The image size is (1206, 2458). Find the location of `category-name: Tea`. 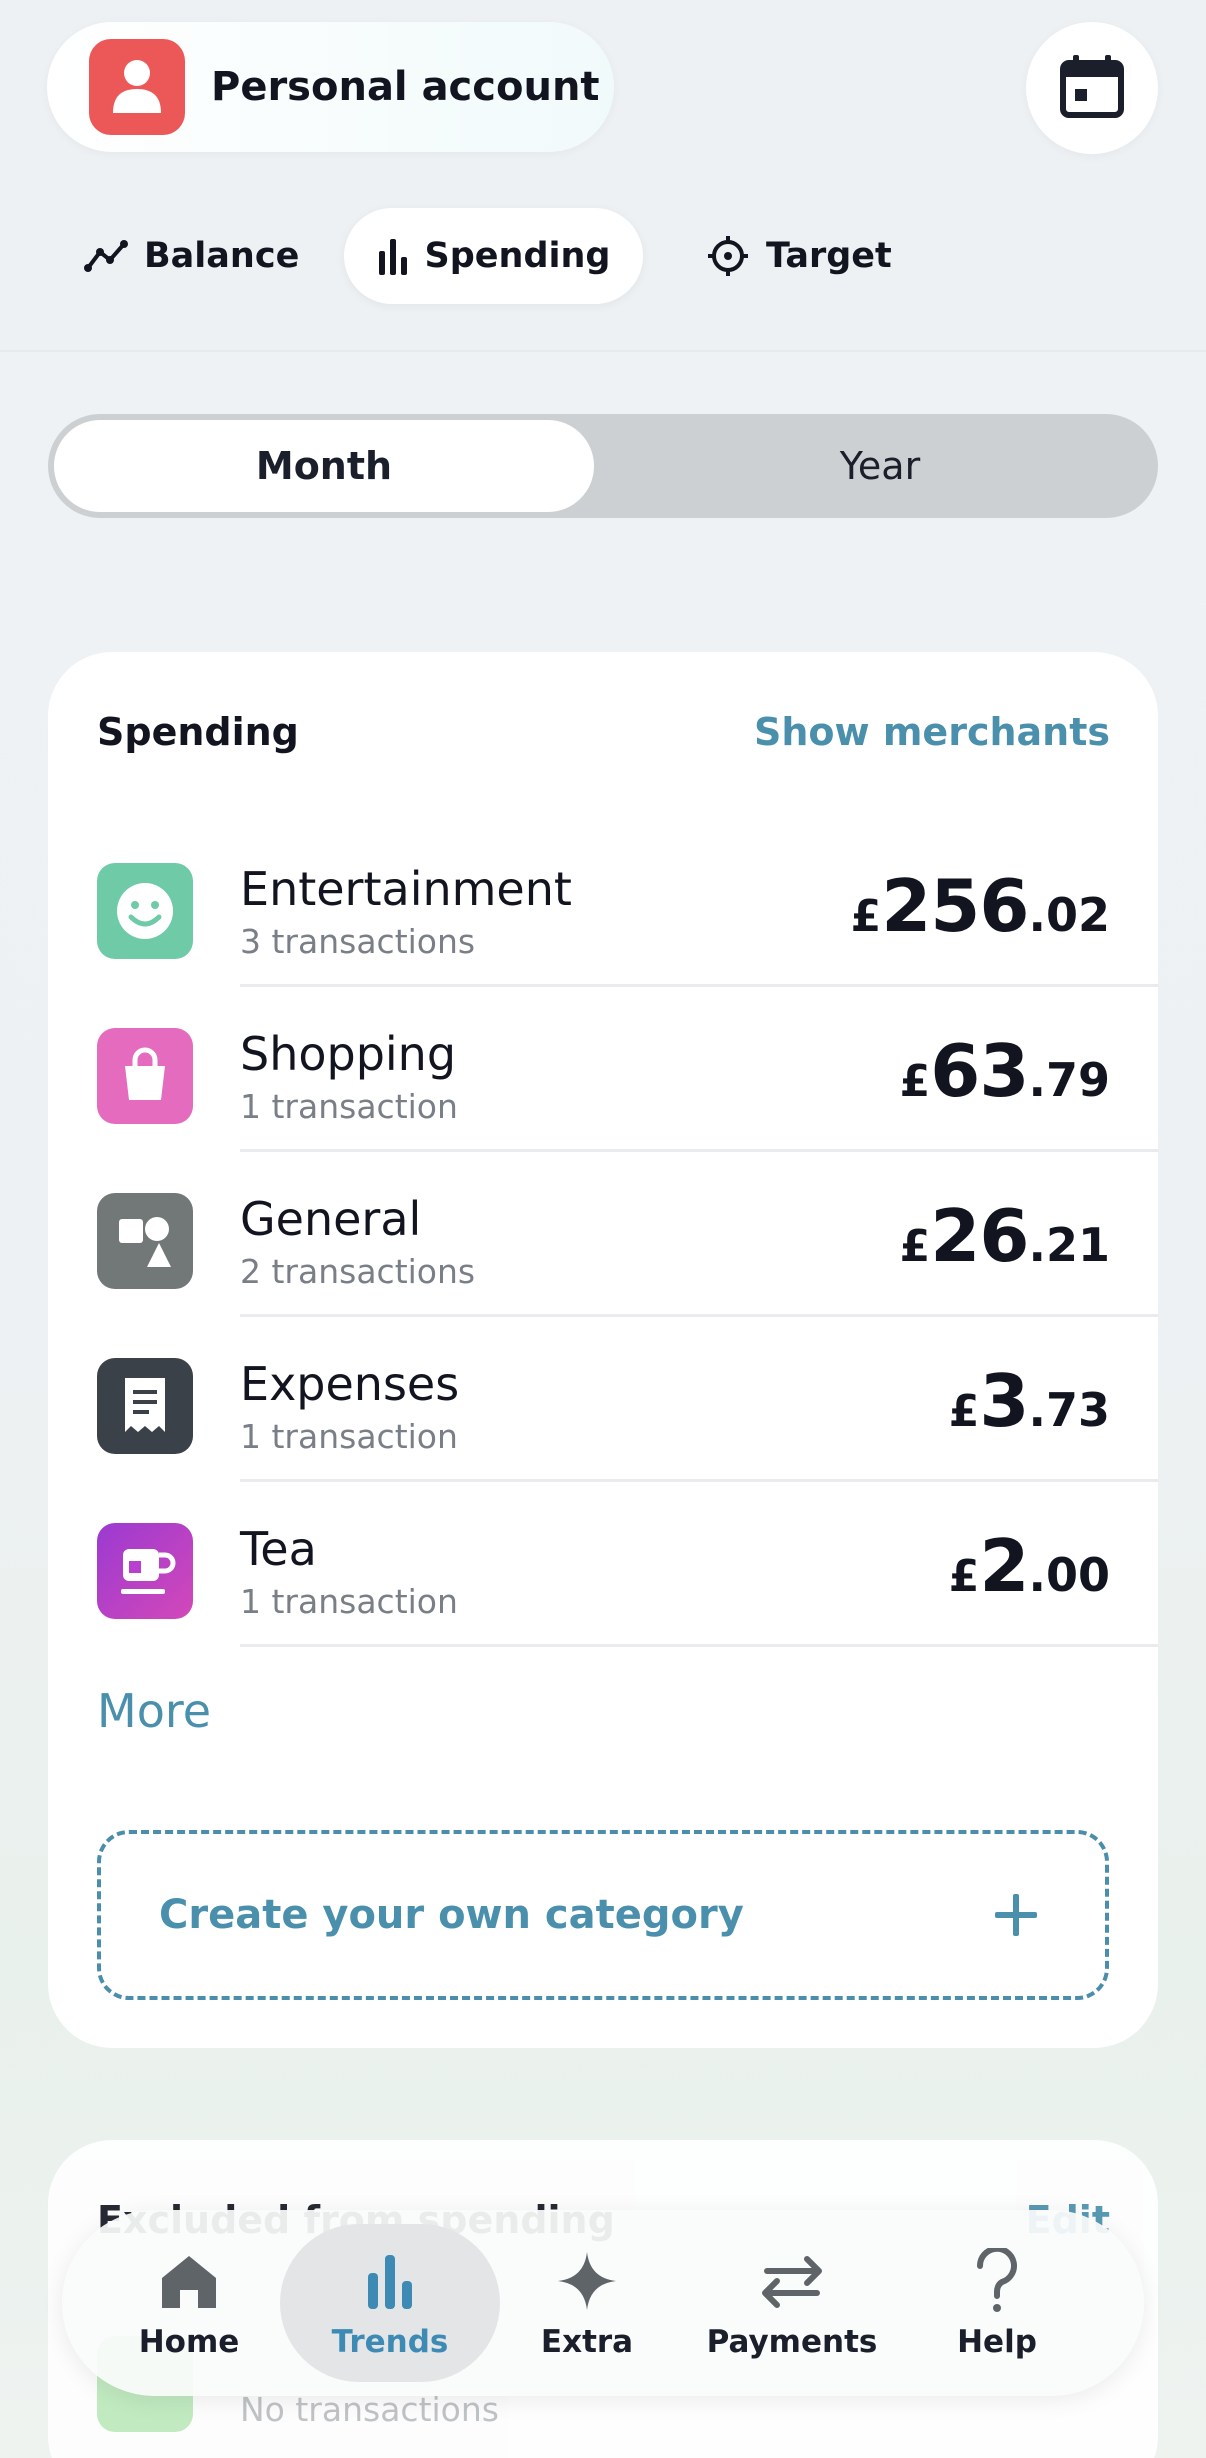

category-name: Tea is located at coordinates (278, 1549).